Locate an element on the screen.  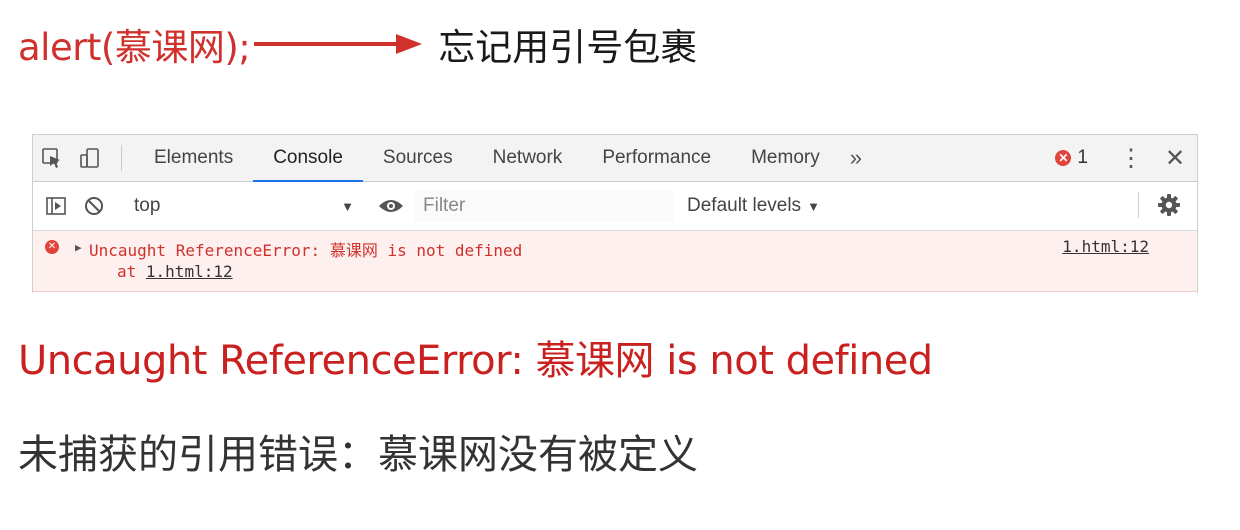
error-count: 1 is located at coordinates (1082, 157).